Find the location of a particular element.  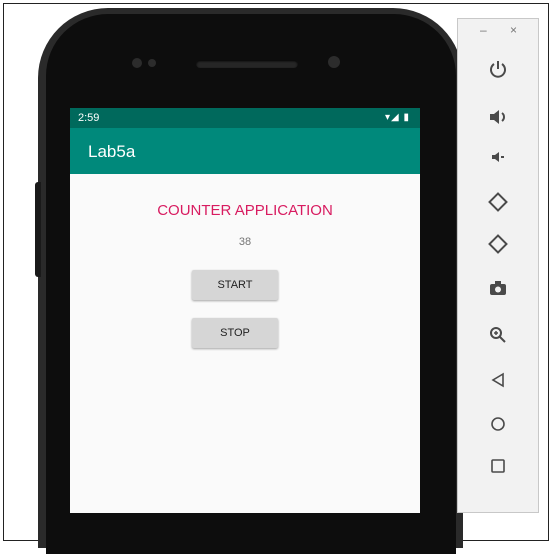

status-bar: 2:59 ▾◢ ▮ is located at coordinates (245, 118).